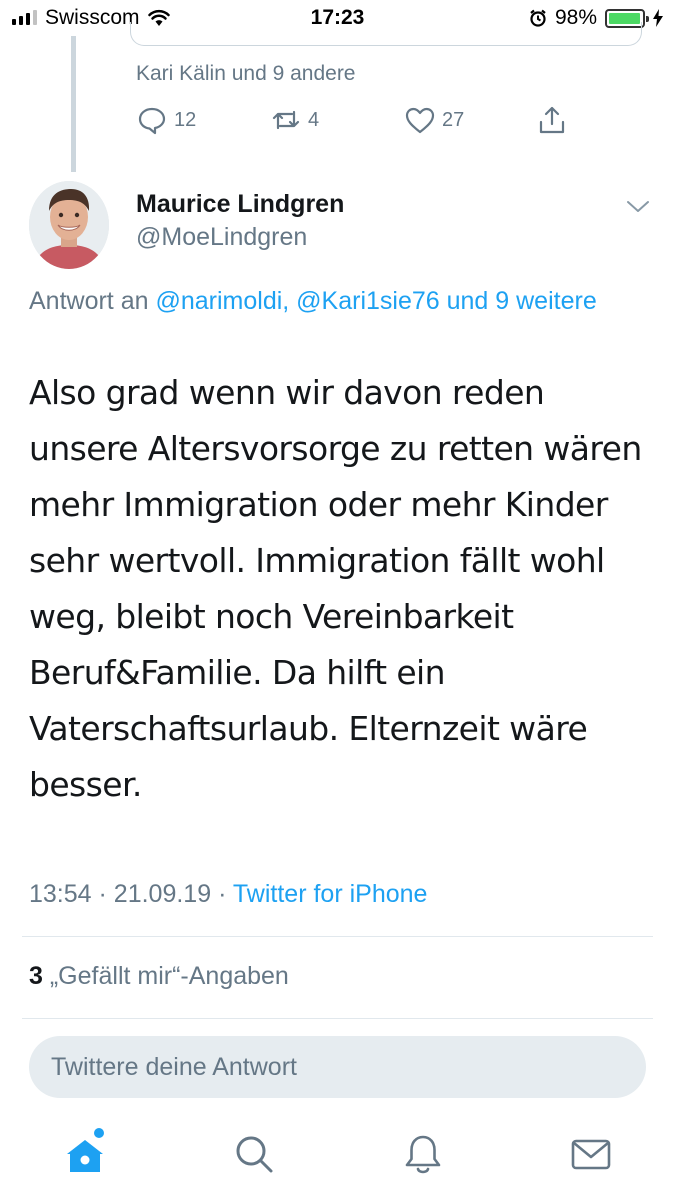 The image size is (675, 1200). What do you see at coordinates (185, 119) in the screenshot?
I see `reply-count: 12` at bounding box center [185, 119].